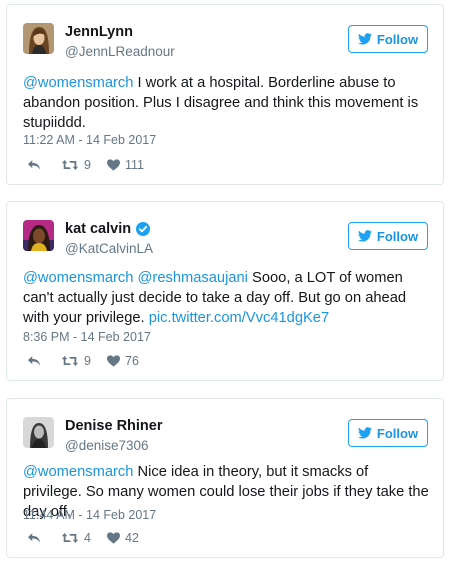 Image resolution: width=450 pixels, height=566 pixels. Describe the element at coordinates (109, 248) in the screenshot. I see `user-handle: @KatCalvinLA` at that location.